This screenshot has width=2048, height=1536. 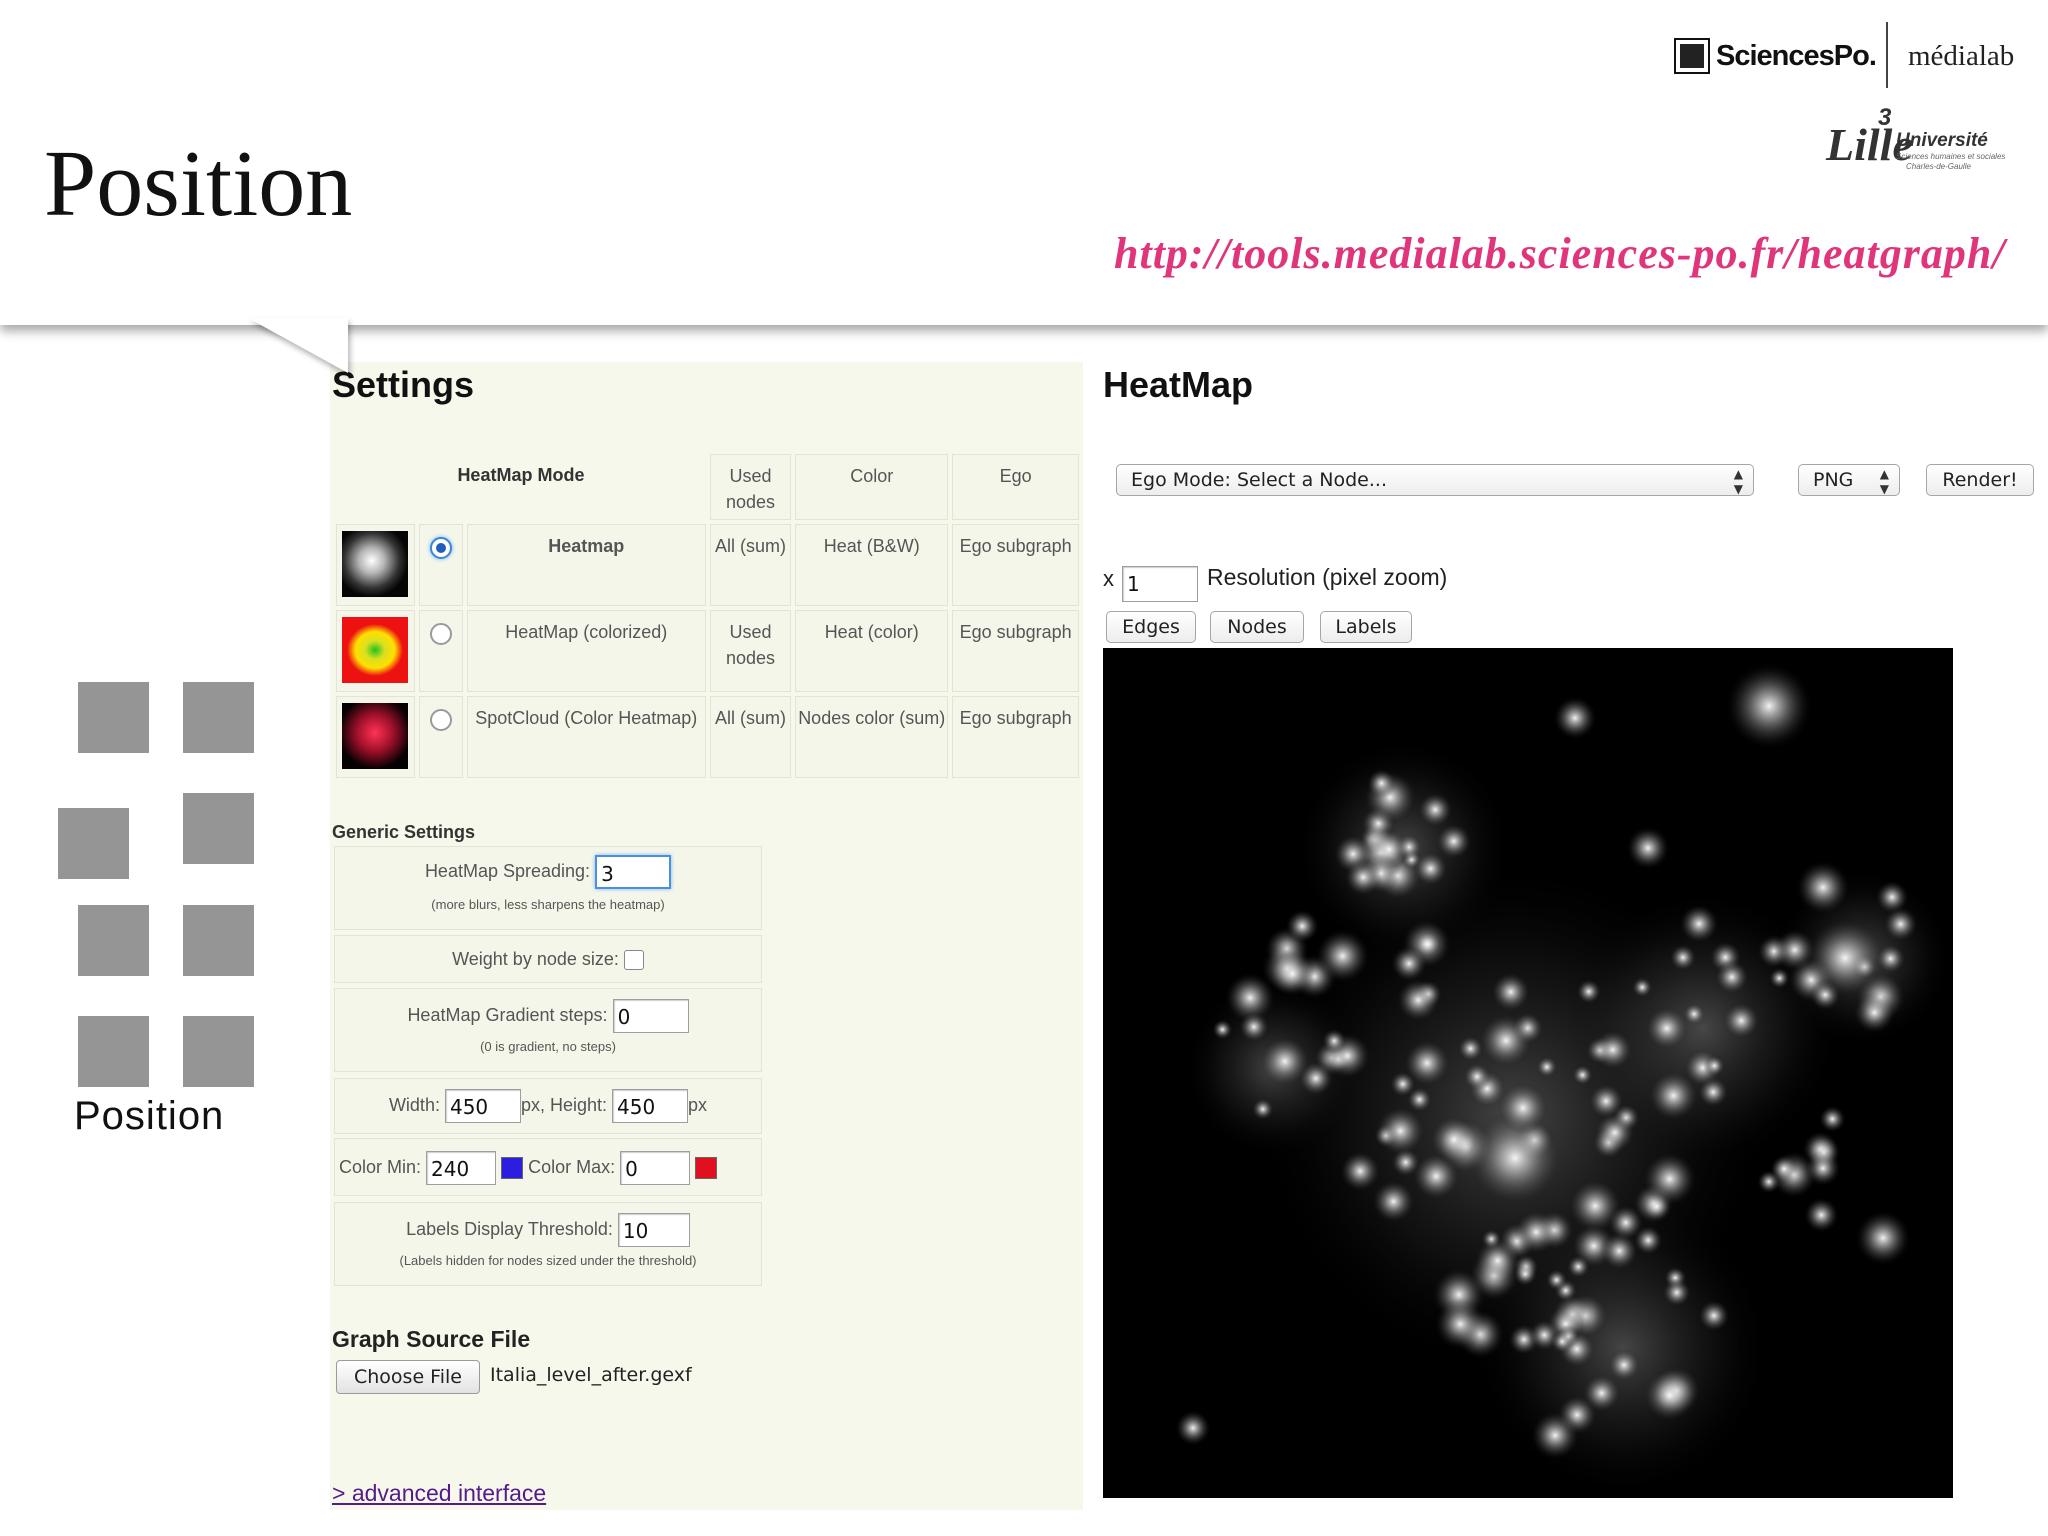 I want to click on px-unit-label: px, so click(x=698, y=1104).